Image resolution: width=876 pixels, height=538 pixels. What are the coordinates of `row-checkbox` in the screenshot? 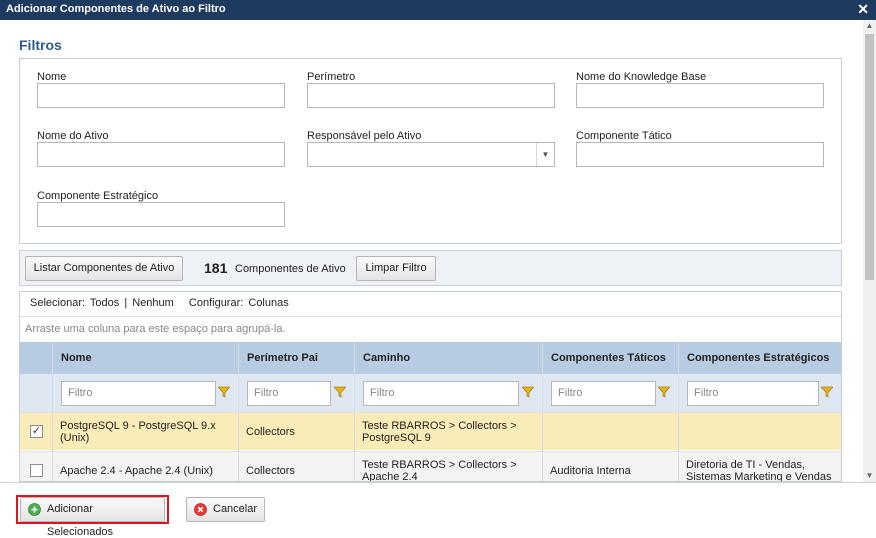 It's located at (36, 470).